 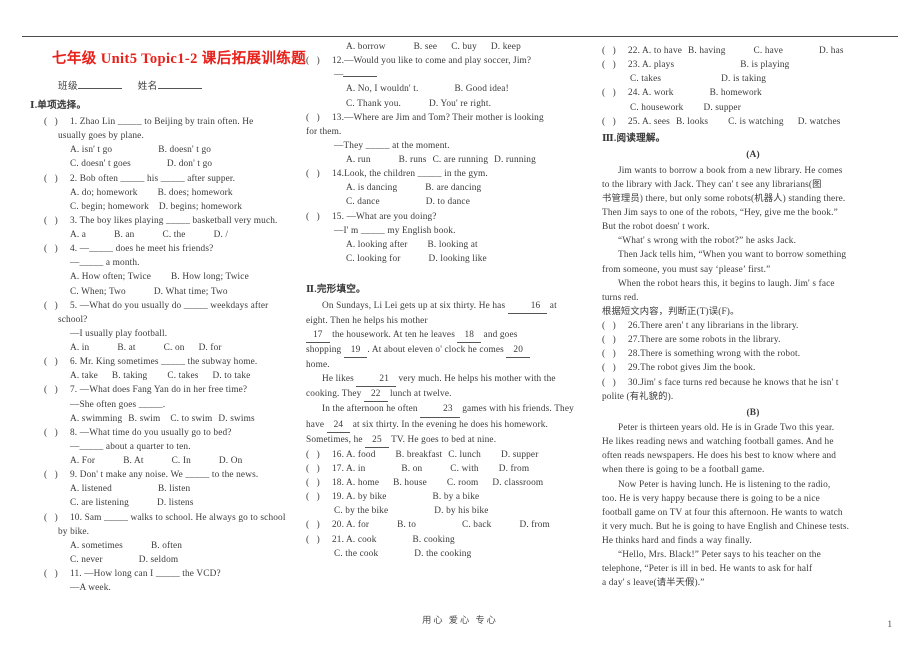 I want to click on option-d: D. running, so click(x=515, y=160).